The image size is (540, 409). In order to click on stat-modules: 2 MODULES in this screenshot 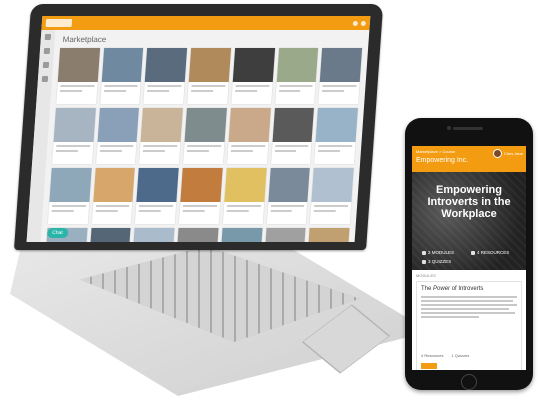, I will do `click(446, 252)`.